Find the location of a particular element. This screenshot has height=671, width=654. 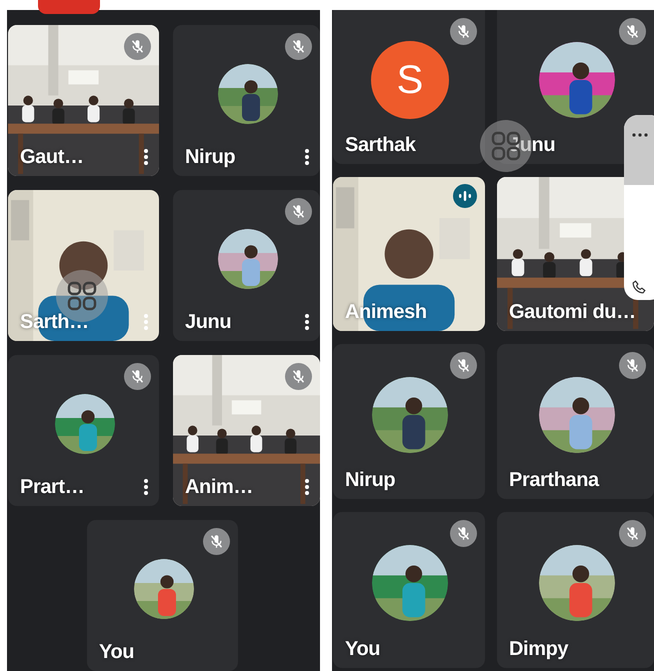

grid-icon is located at coordinates (82, 296).